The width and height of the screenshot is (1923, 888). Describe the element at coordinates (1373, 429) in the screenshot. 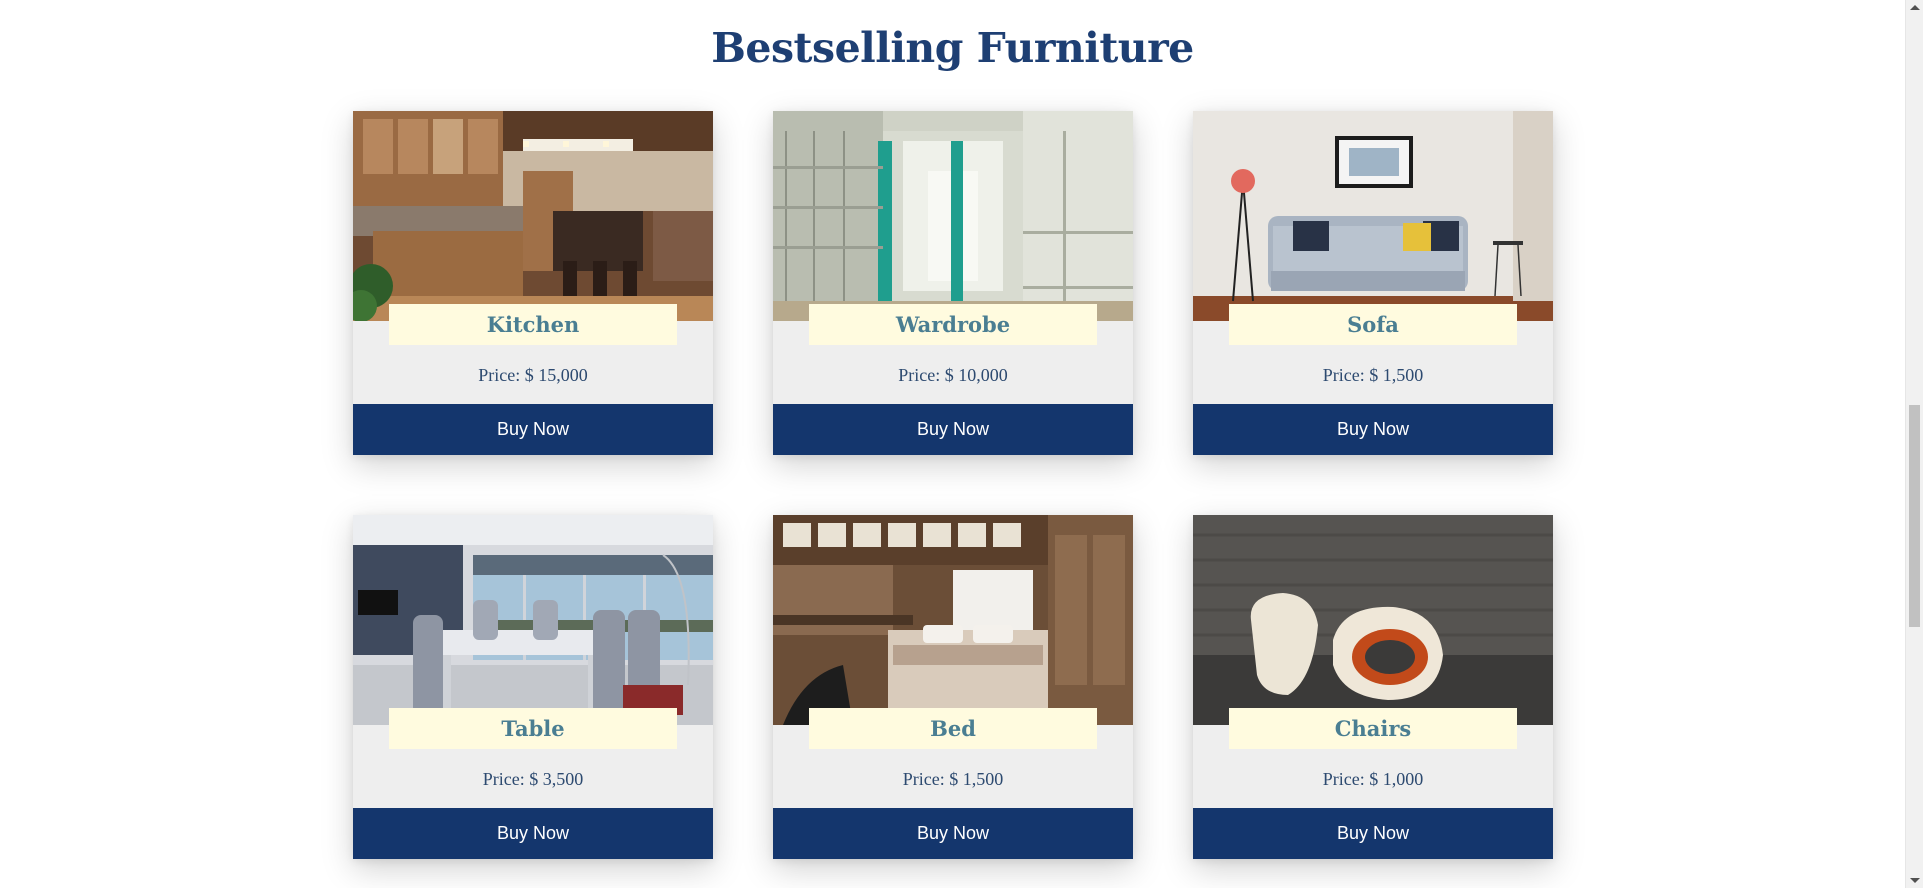

I see `buy-now-button-sofa: Buy Now` at that location.